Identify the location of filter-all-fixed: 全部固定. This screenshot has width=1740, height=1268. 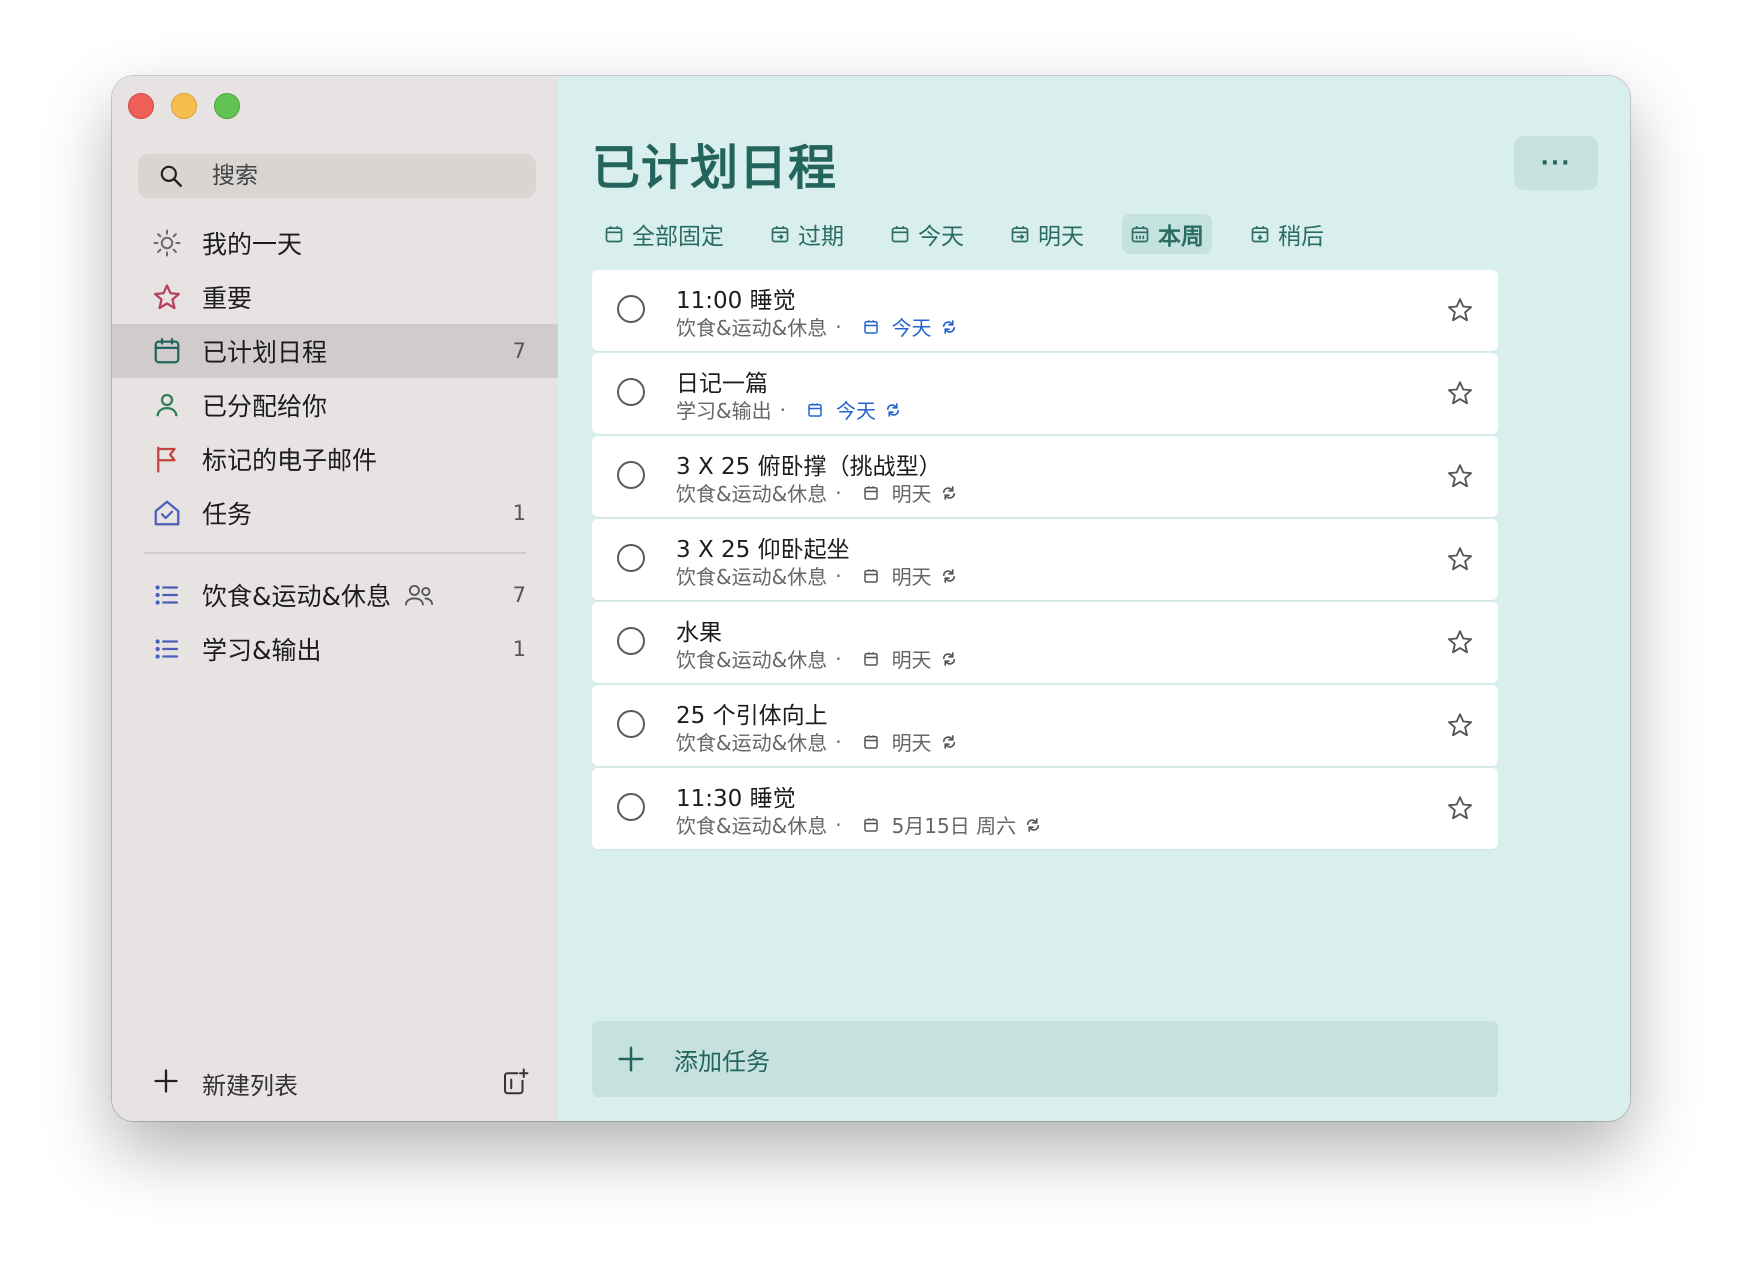
(664, 234).